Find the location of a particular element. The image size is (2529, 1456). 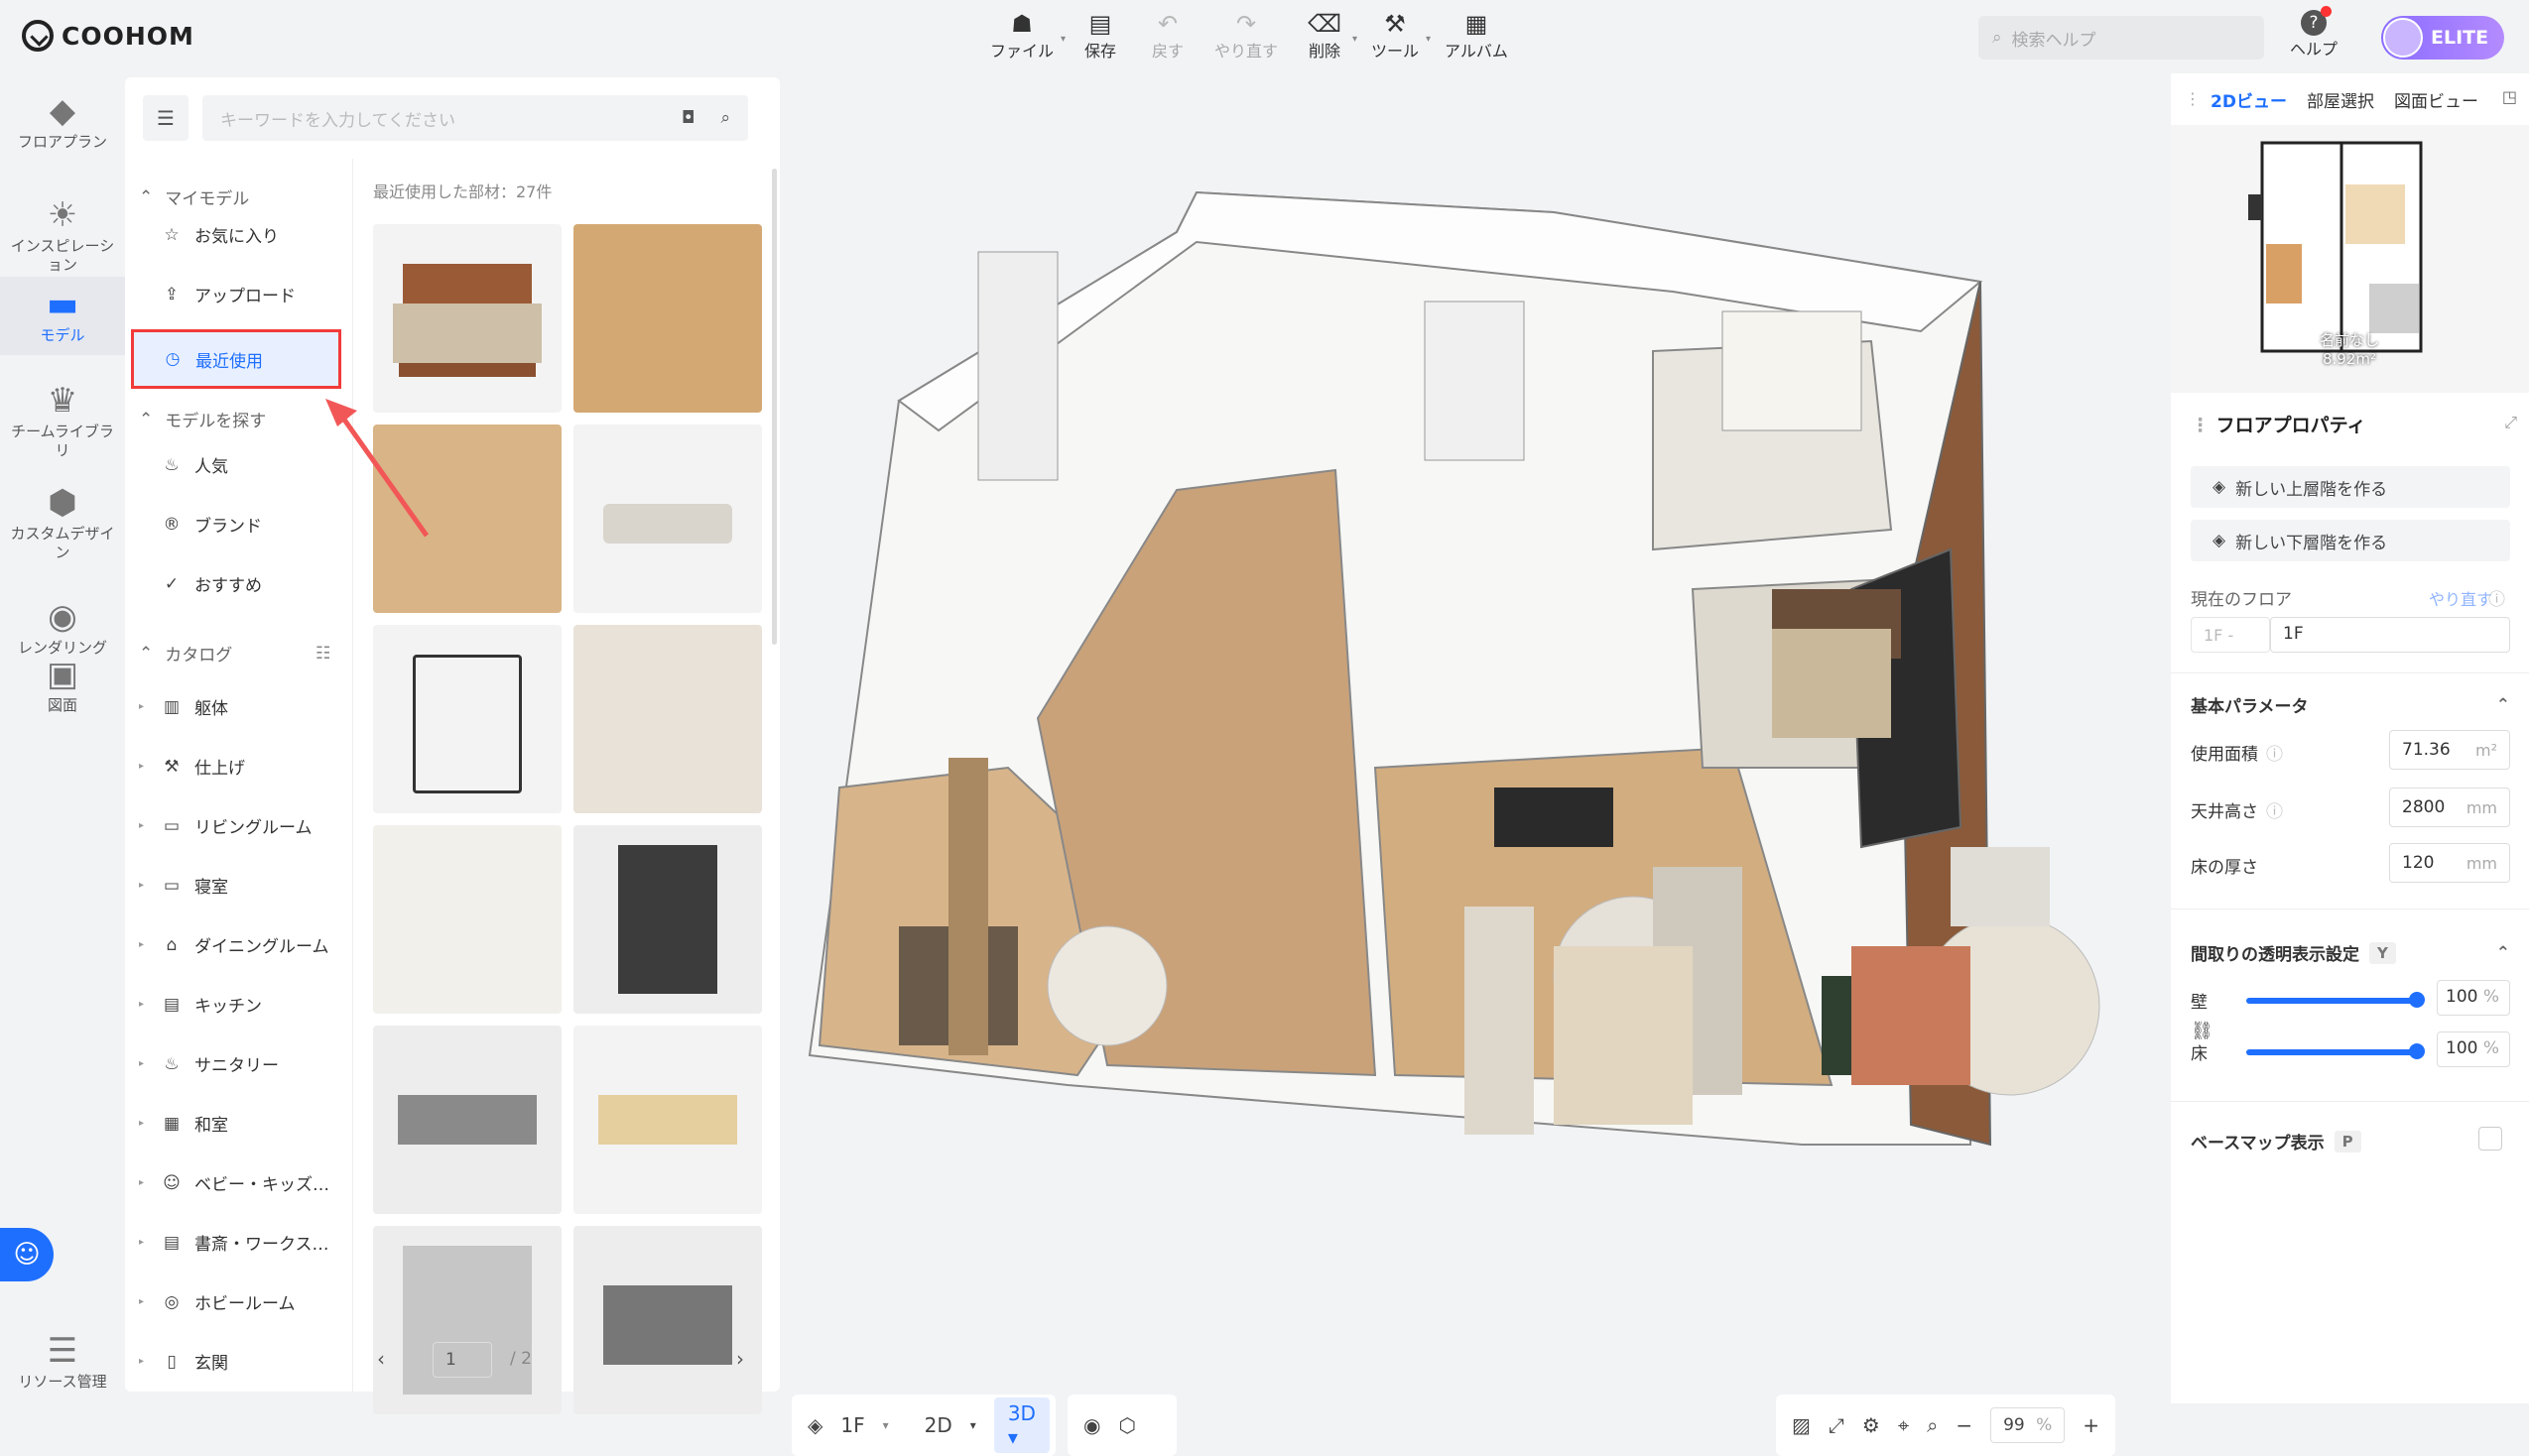

menu-popular: ♨ 人気 is located at coordinates (195, 465).